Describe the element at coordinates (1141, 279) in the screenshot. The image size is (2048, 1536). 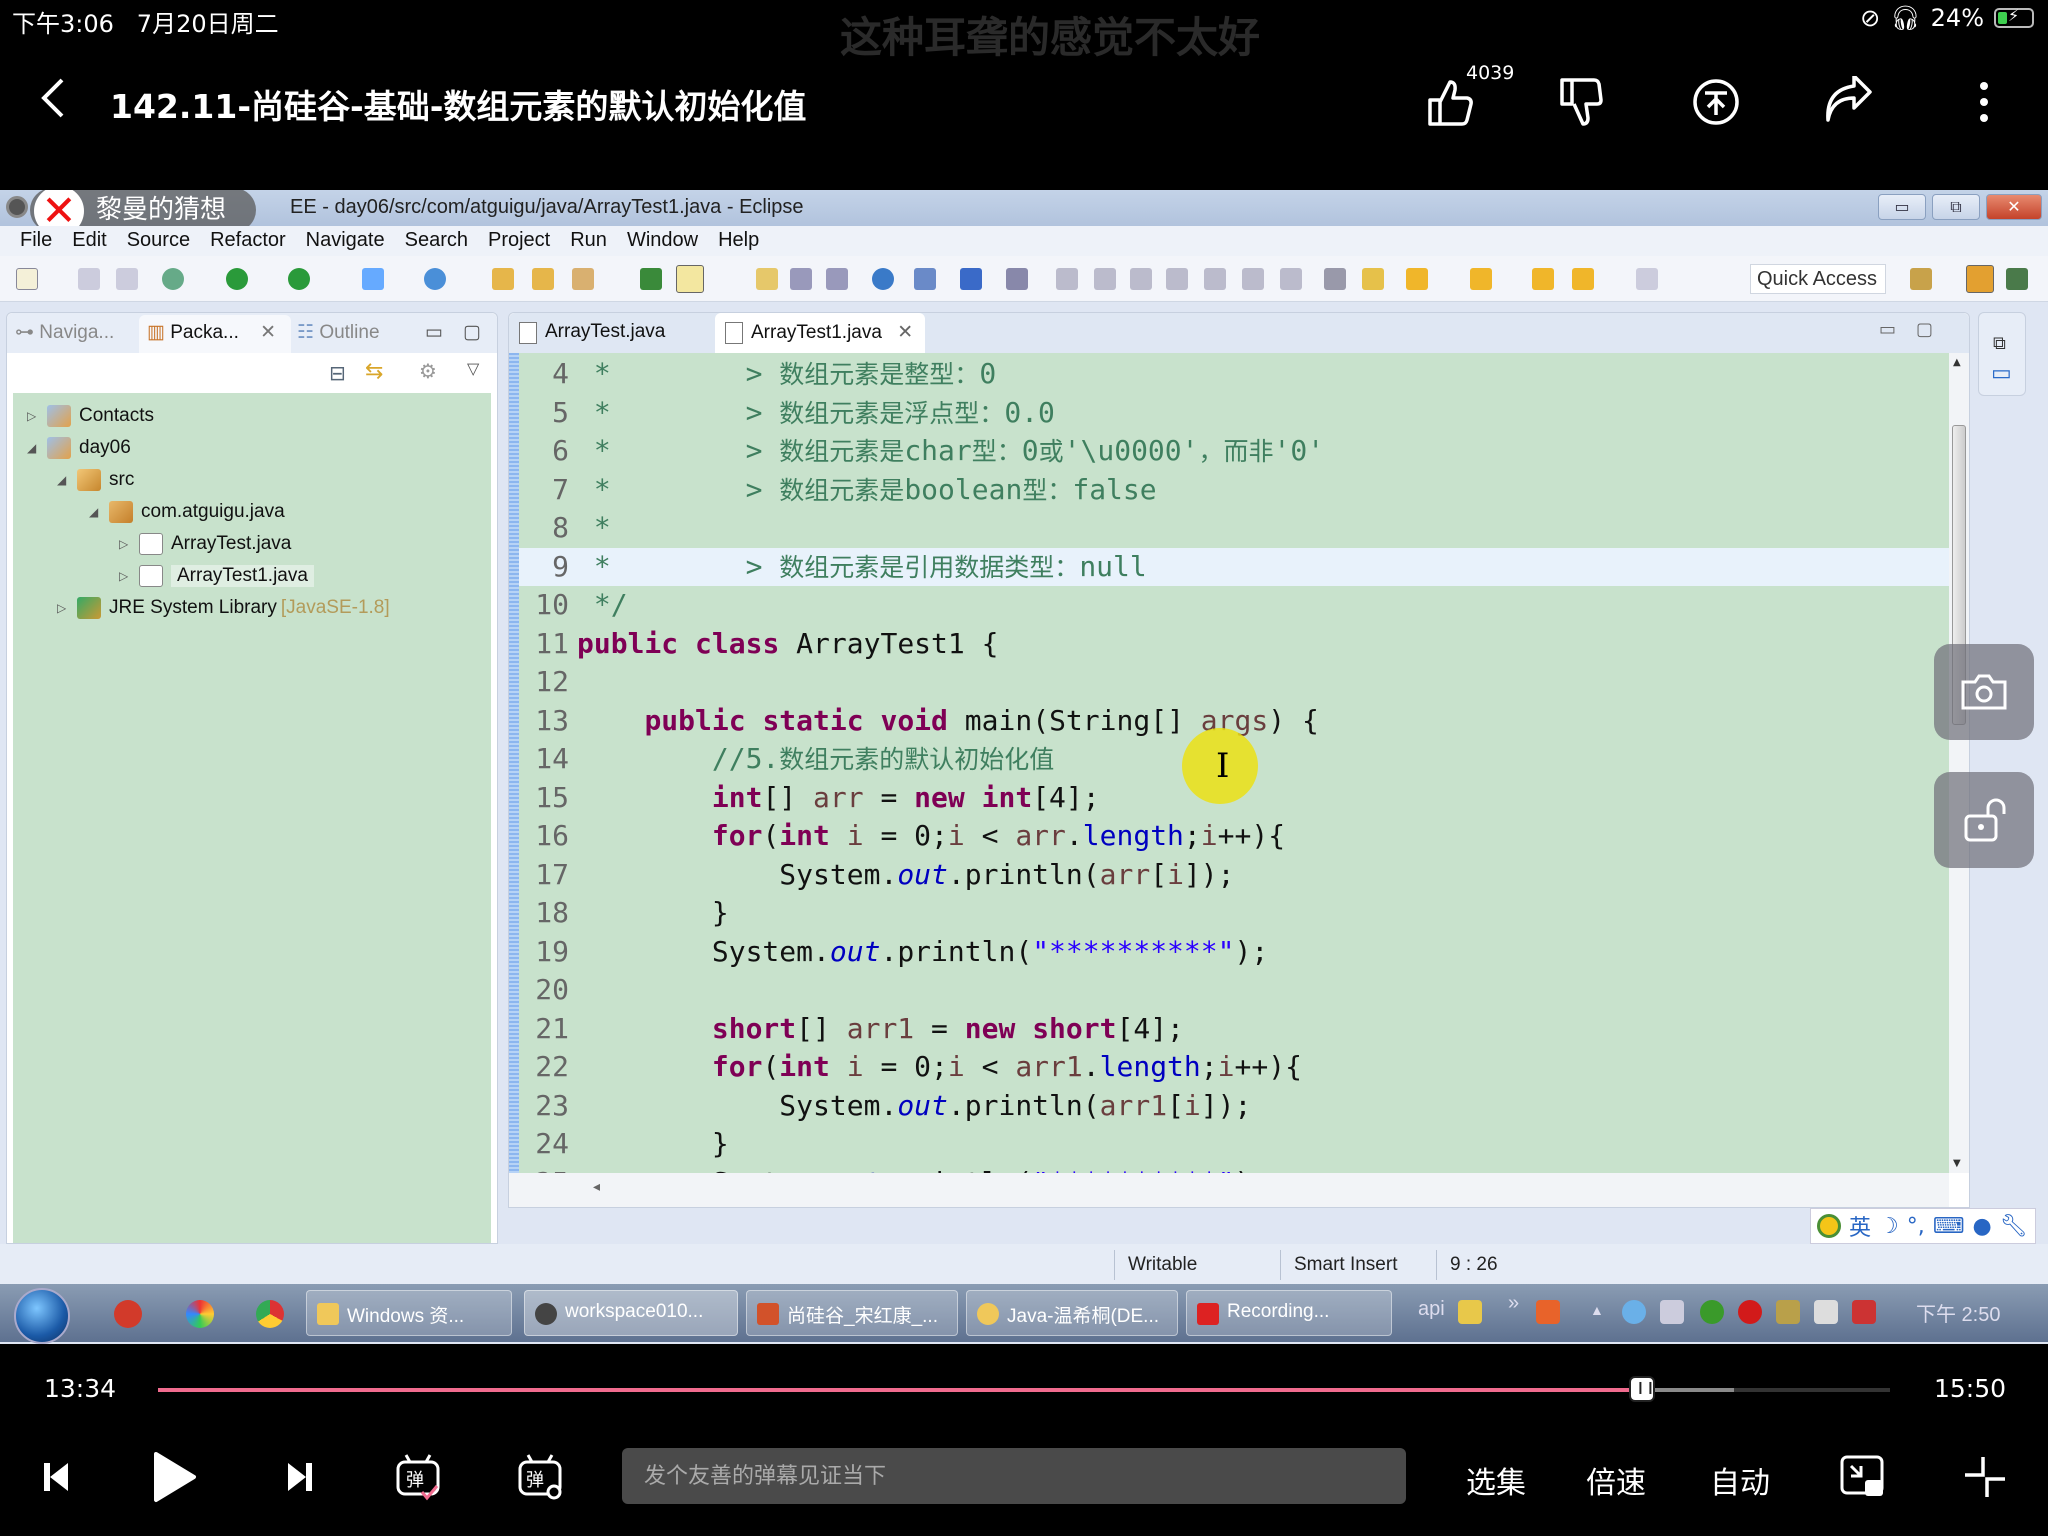
I see `terminate-icon` at that location.